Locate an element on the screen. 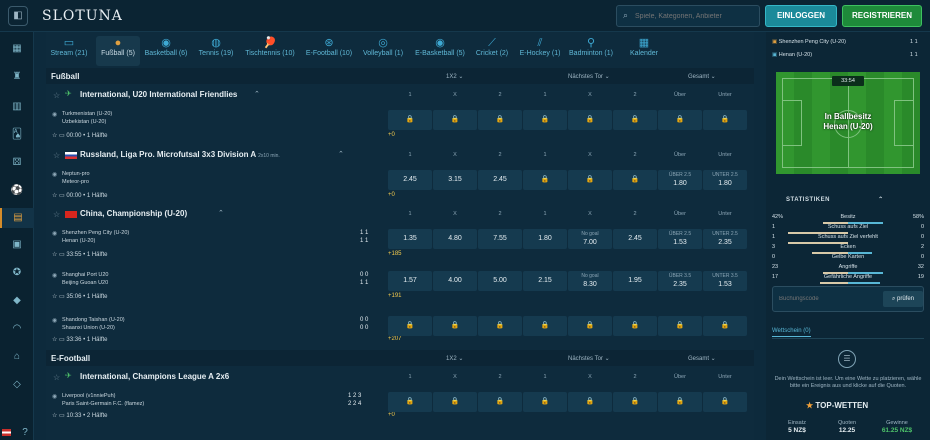  tab-stream: ▭ Stream (21) is located at coordinates (69, 46).